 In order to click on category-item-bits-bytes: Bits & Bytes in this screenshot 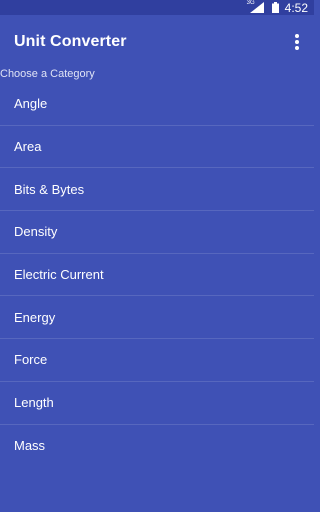, I will do `click(157, 190)`.